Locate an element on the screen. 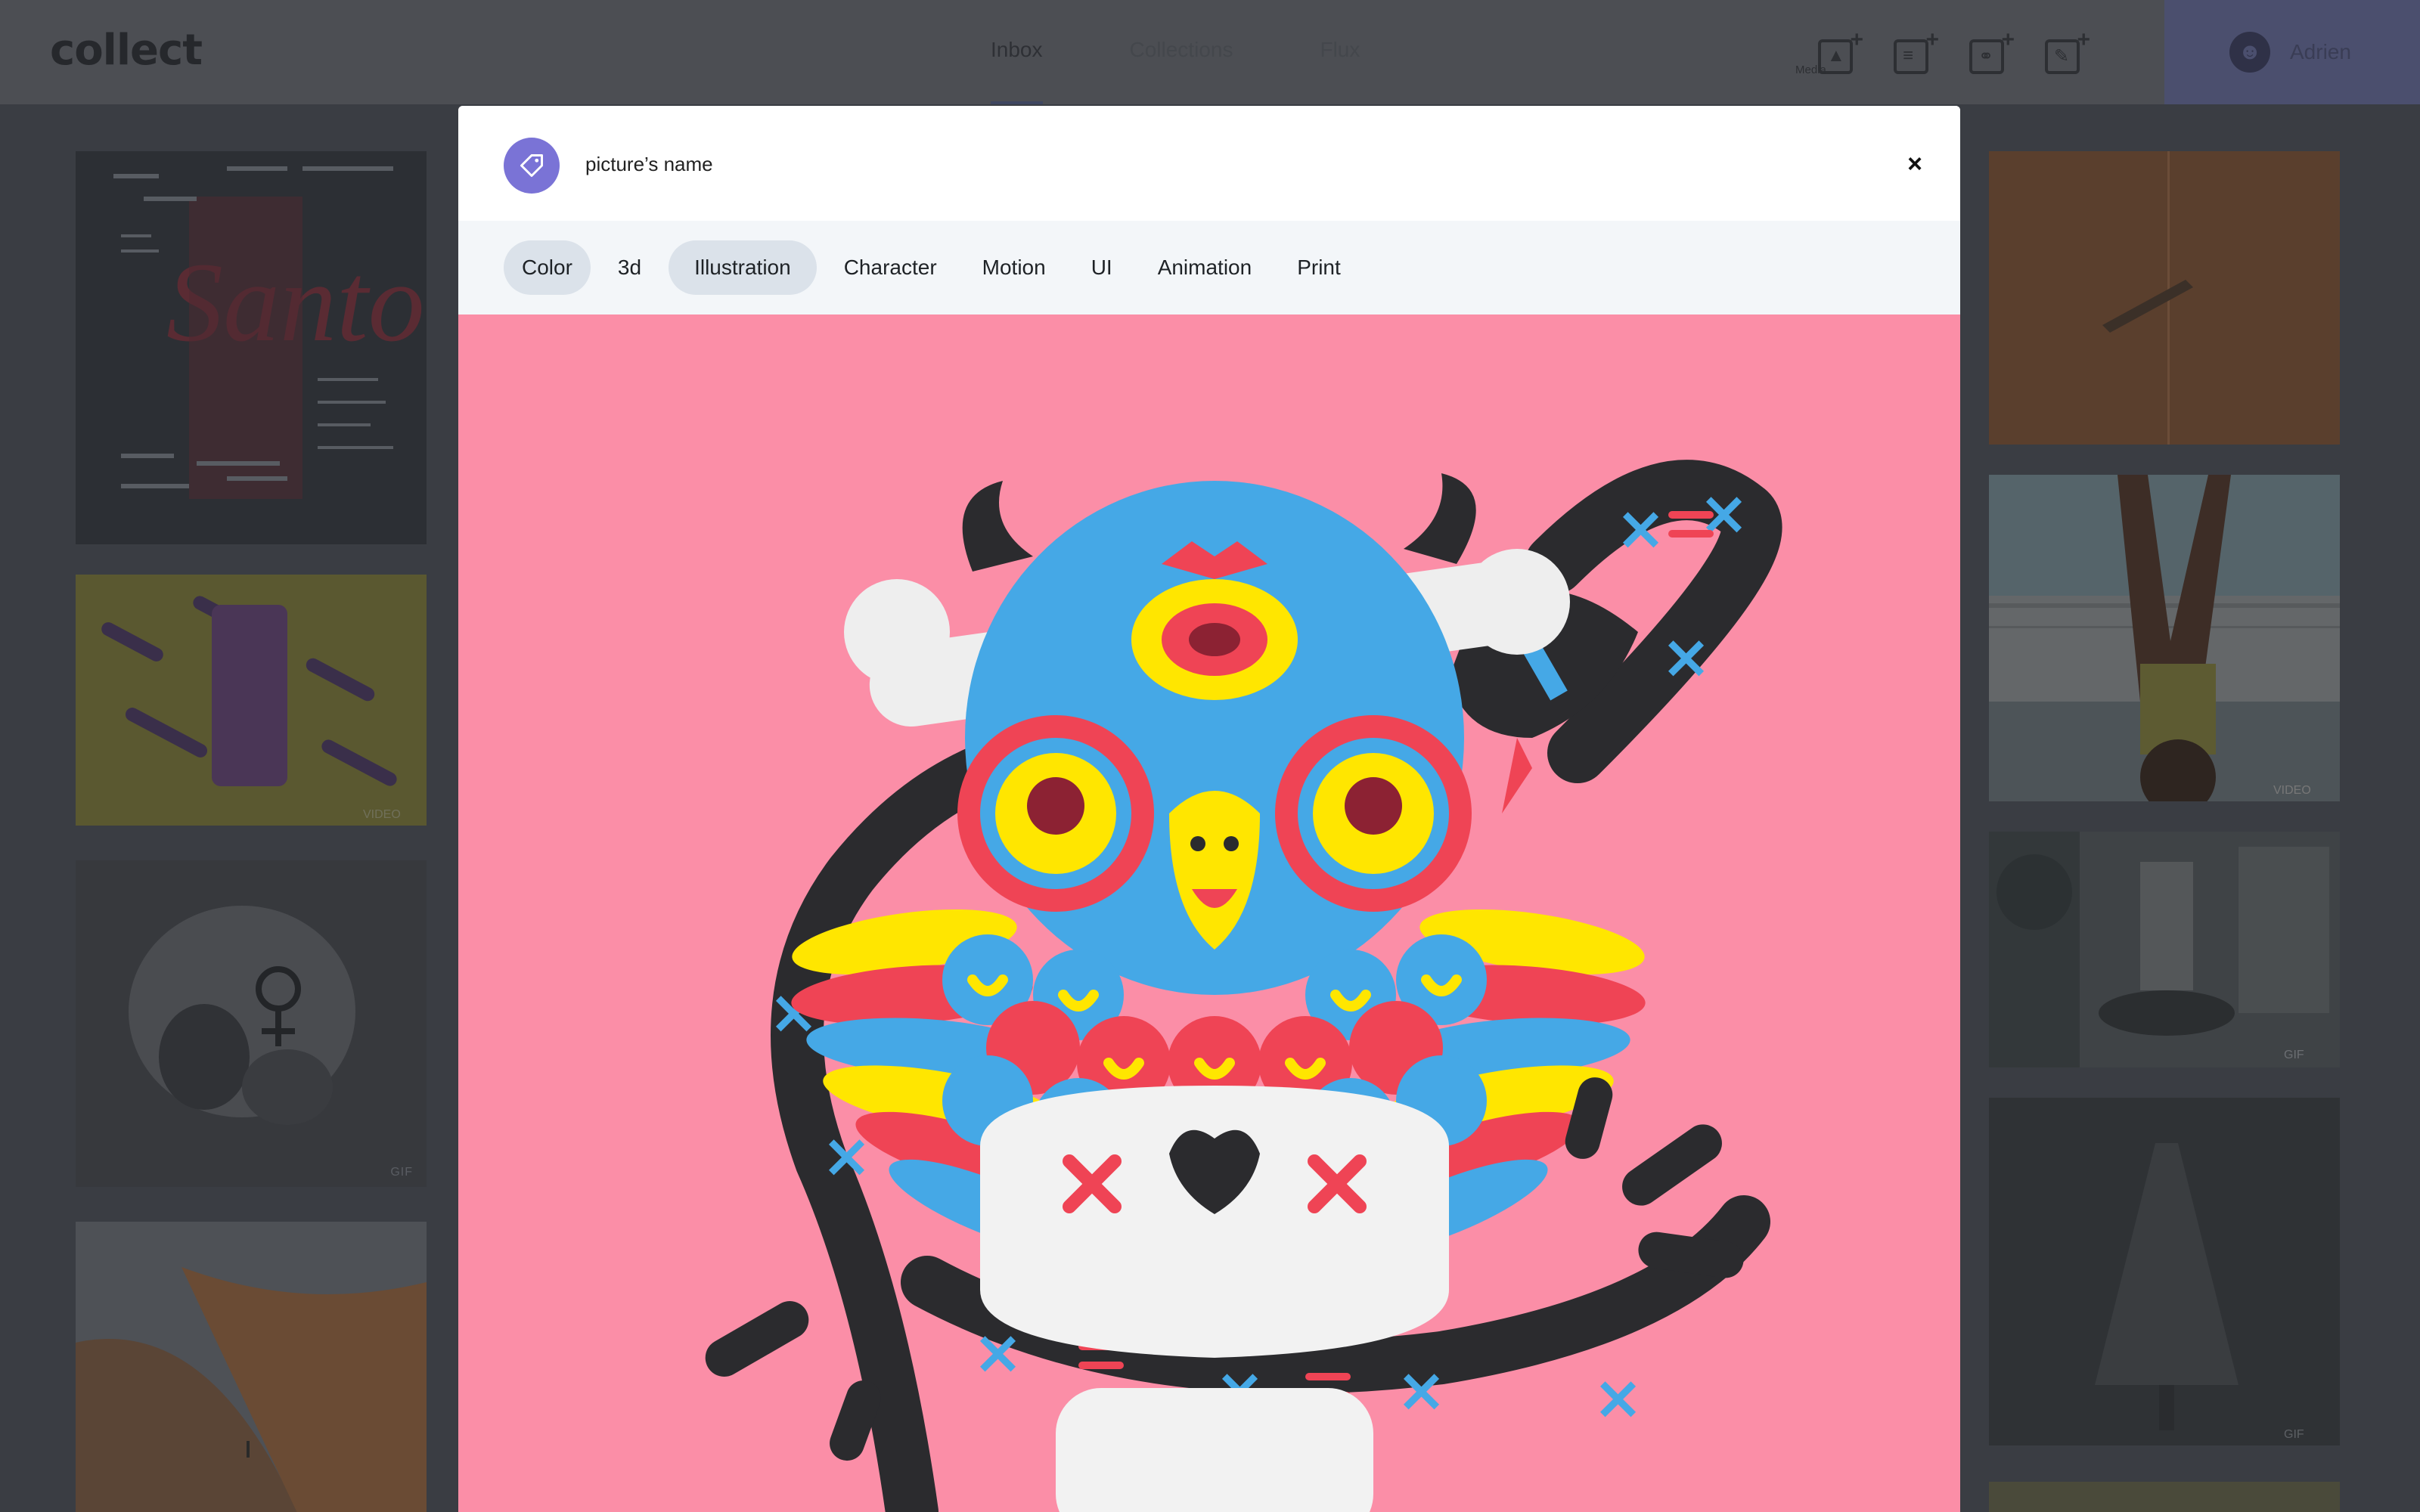  modal-header: picture’s name × is located at coordinates (1209, 163).